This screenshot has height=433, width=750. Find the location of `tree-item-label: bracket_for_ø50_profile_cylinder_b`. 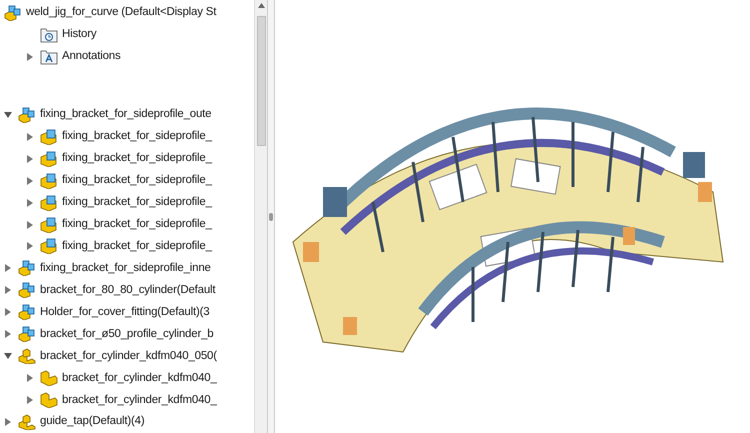

tree-item-label: bracket_for_ø50_profile_cylinder_b is located at coordinates (127, 334).